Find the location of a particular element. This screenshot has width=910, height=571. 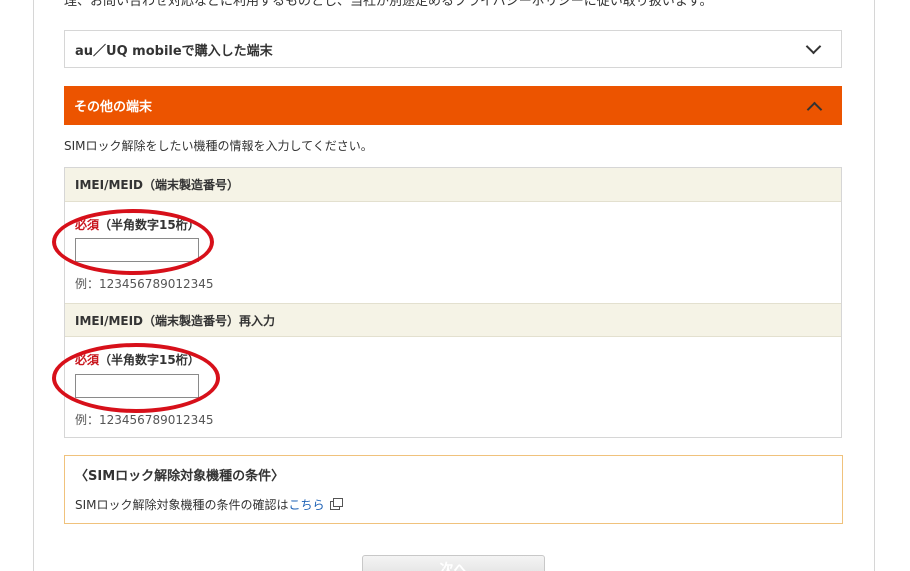

chevron-down-icon is located at coordinates (813, 46).